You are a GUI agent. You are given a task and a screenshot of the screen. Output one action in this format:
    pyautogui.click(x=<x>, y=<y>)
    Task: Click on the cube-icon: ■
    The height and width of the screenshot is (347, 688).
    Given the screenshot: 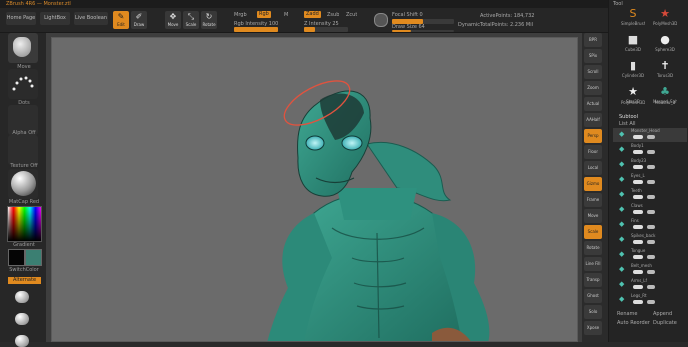 What is the action you would take?
    pyautogui.click(x=633, y=39)
    